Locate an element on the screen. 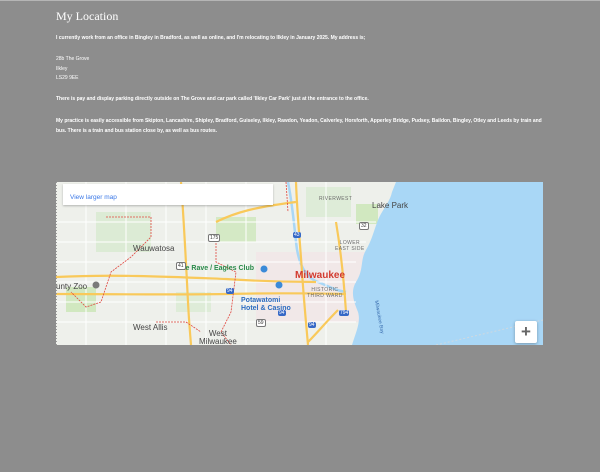 The width and height of the screenshot is (600, 472). zoom-in-button: + is located at coordinates (526, 332).